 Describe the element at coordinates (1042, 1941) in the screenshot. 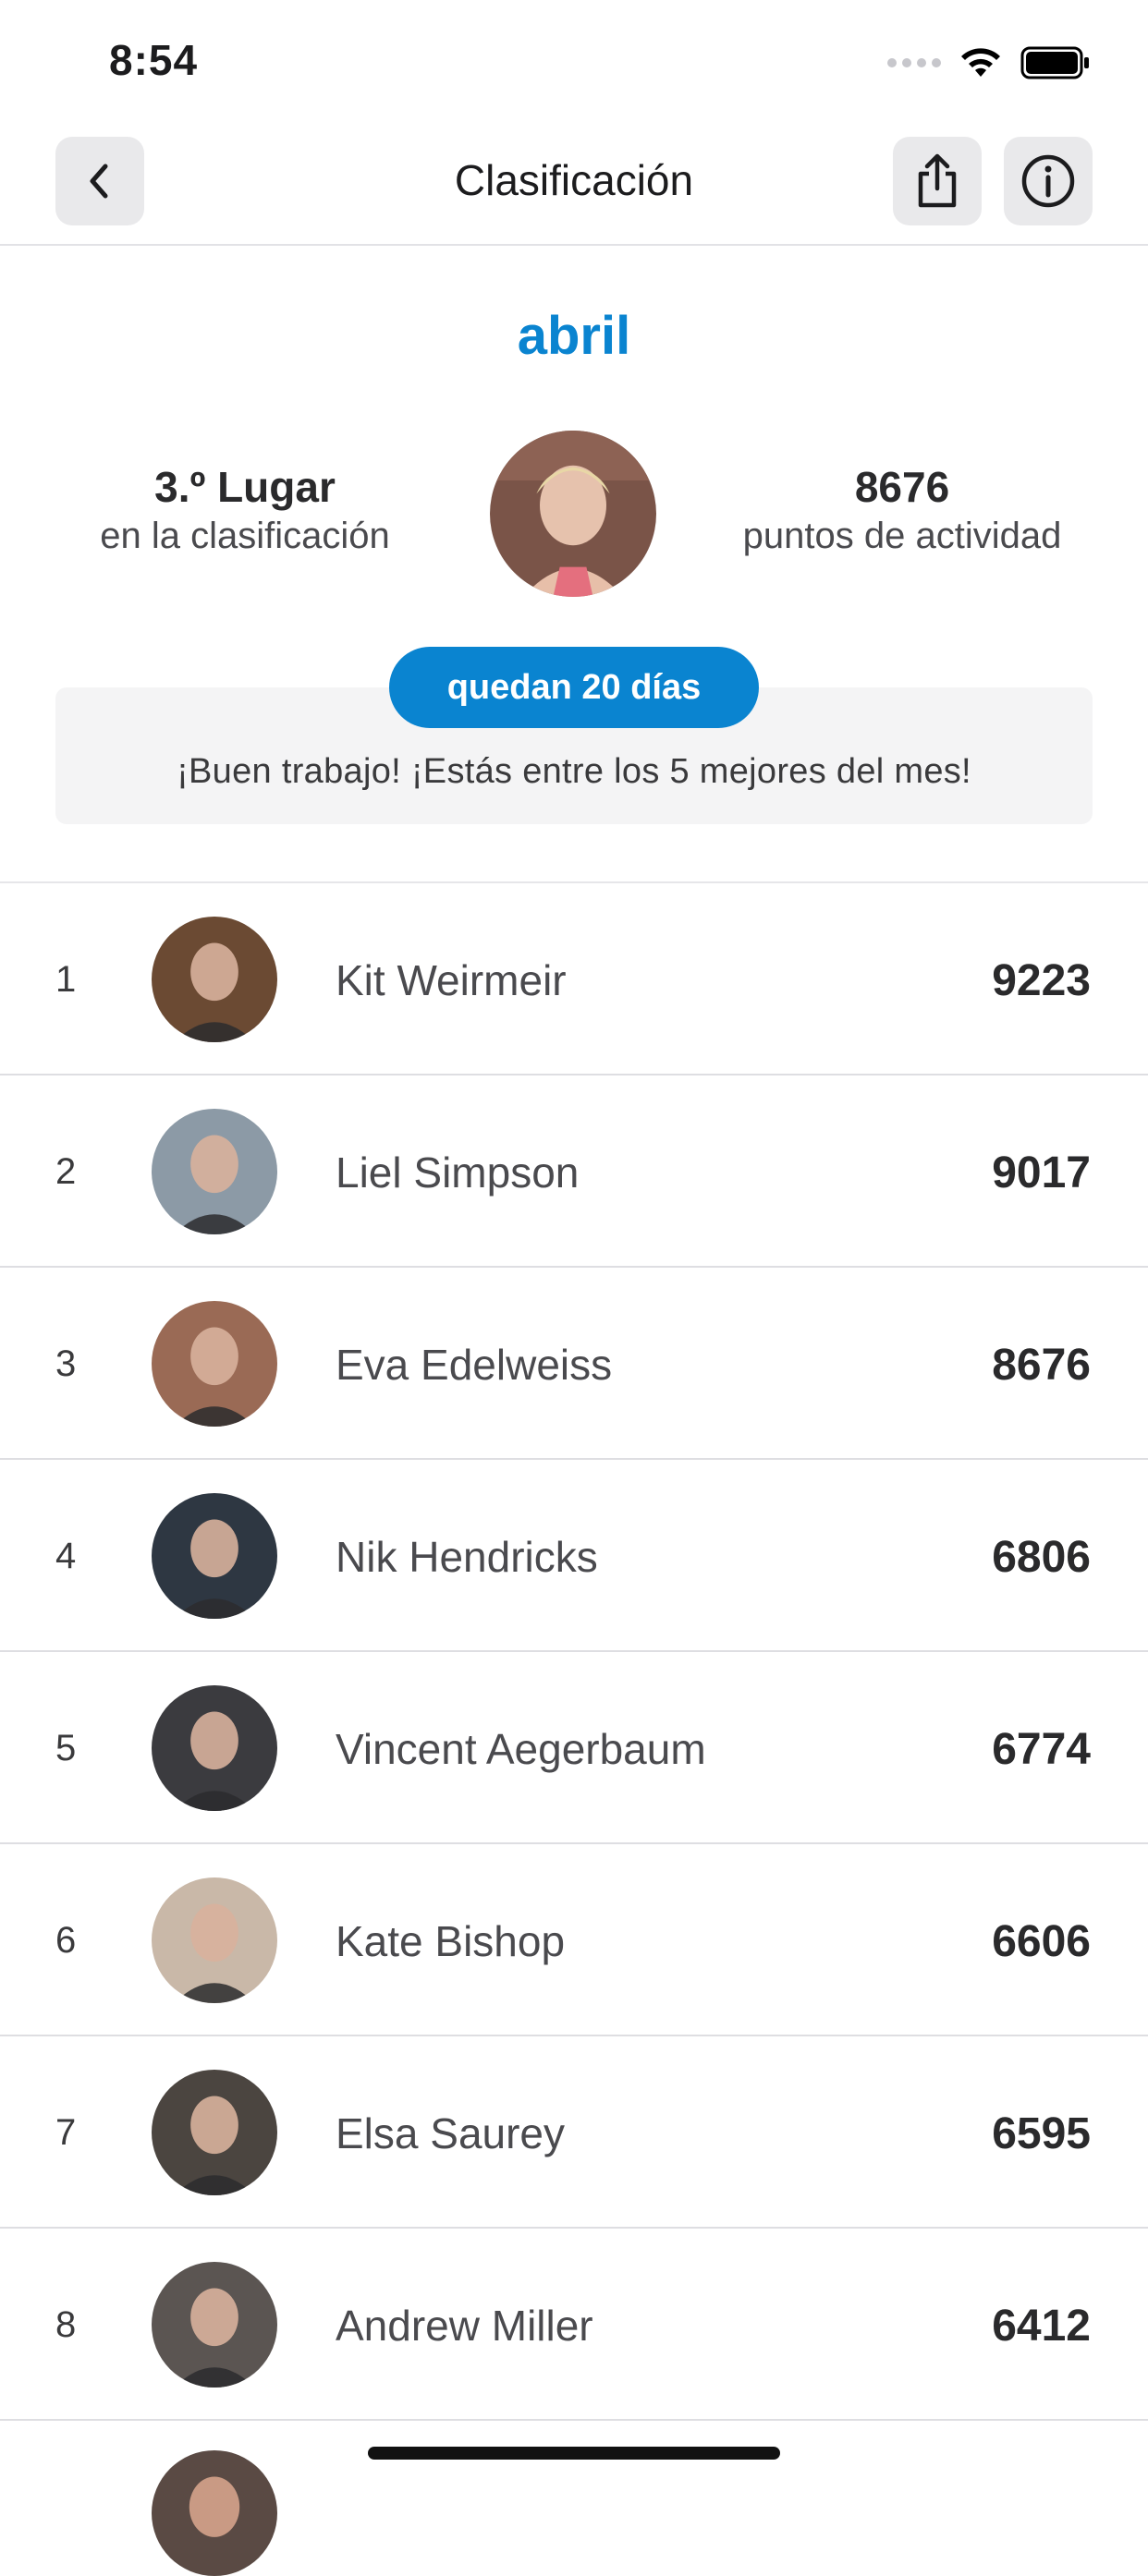

I see `athlete-points: 6606` at that location.